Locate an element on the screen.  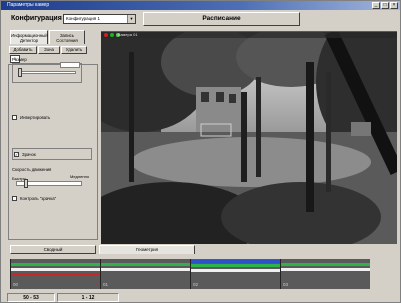
status-indicator-icon is located at coordinates (112, 35).